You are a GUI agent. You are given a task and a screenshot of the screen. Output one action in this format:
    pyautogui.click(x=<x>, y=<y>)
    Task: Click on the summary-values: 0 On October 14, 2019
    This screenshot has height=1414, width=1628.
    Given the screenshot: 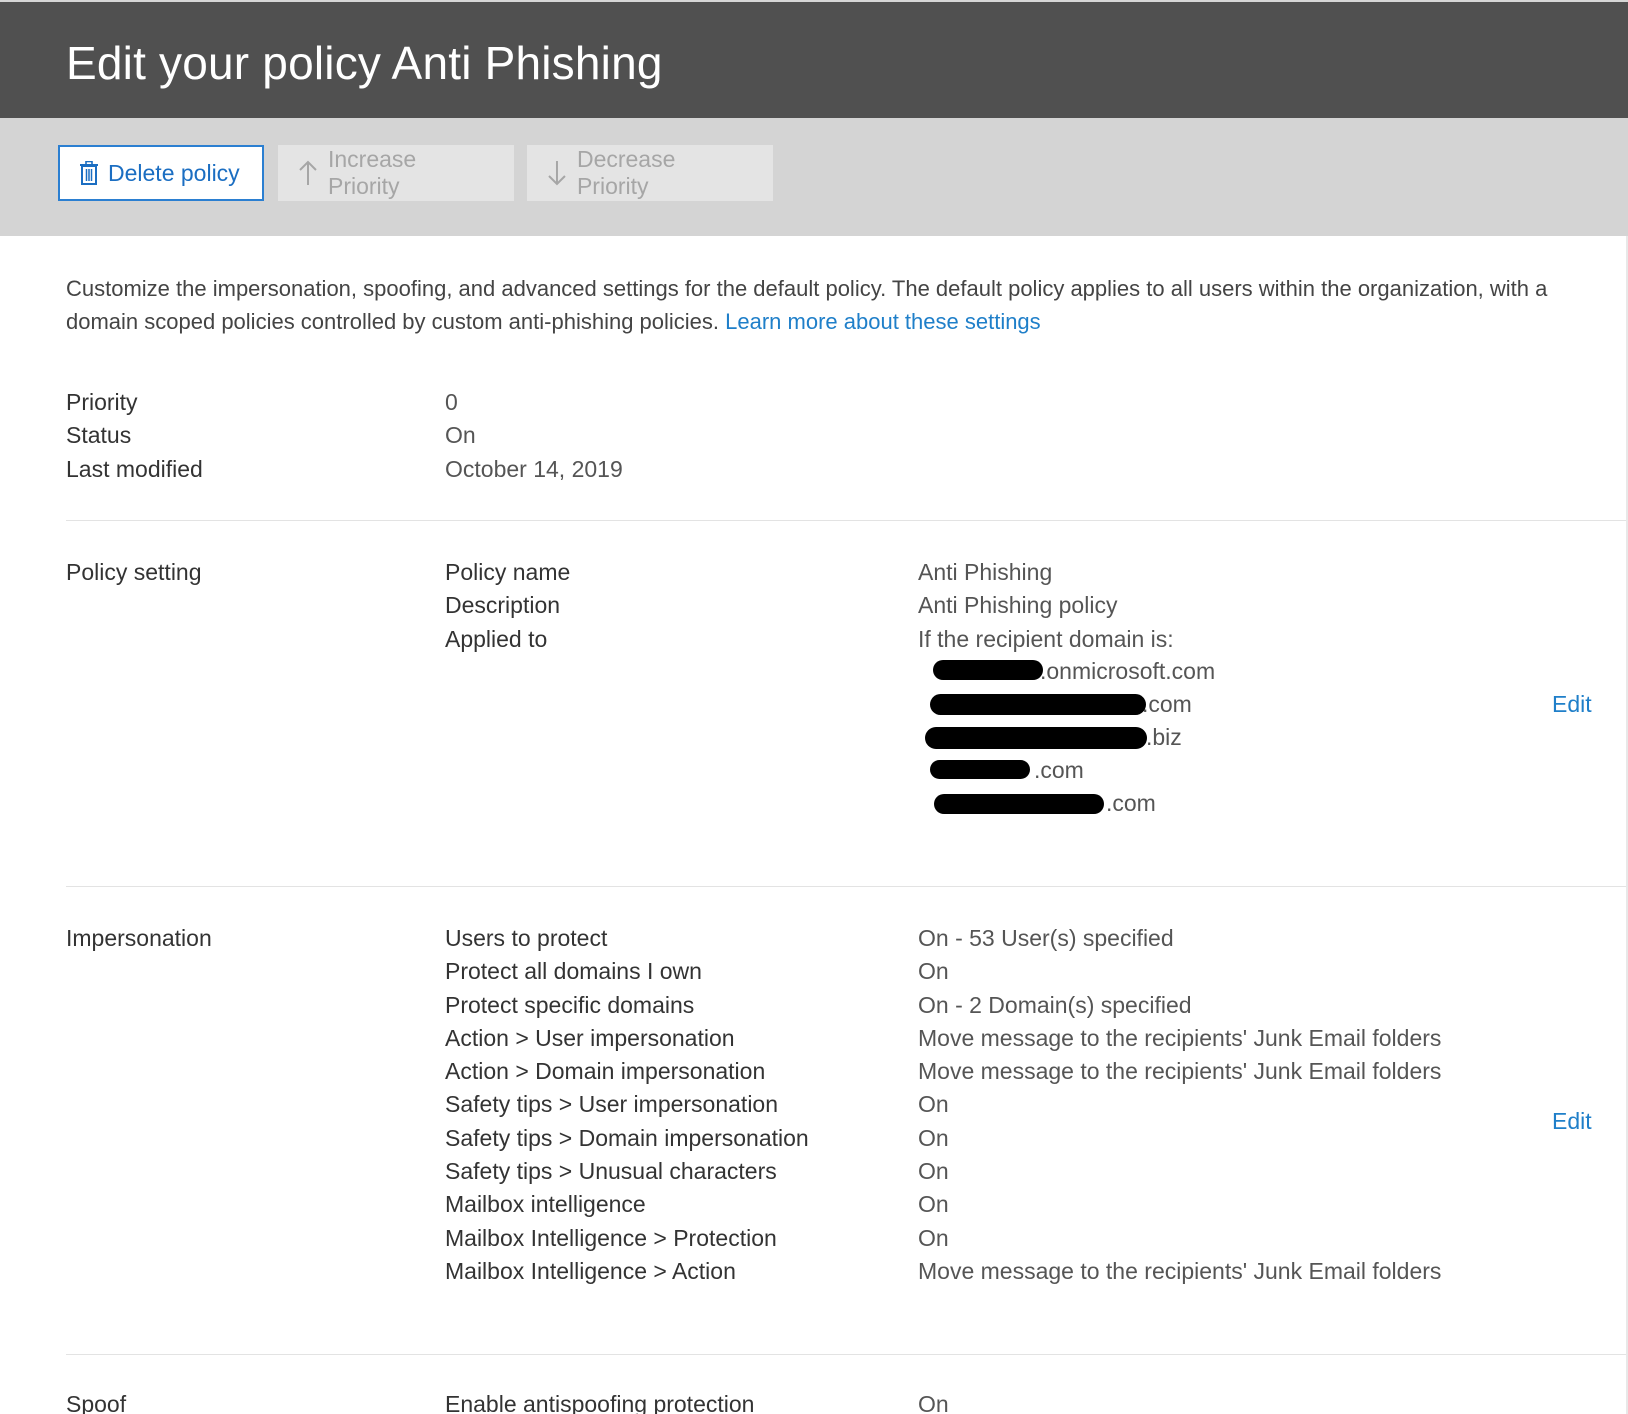 What is the action you would take?
    pyautogui.click(x=534, y=436)
    